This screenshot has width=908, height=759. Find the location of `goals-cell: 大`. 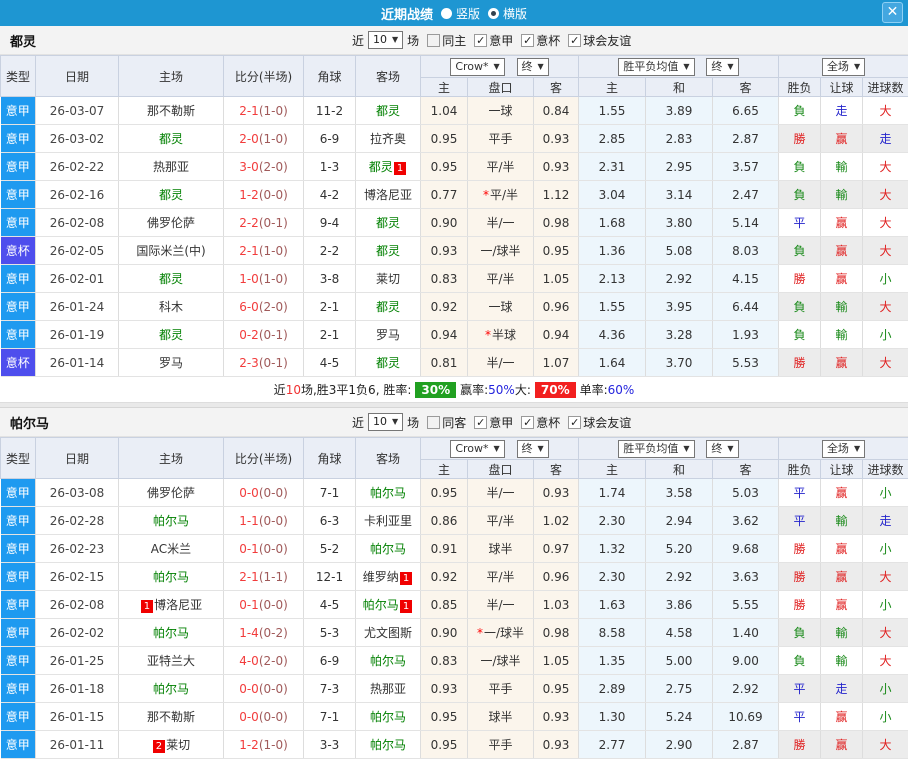

goals-cell: 大 is located at coordinates (885, 167).